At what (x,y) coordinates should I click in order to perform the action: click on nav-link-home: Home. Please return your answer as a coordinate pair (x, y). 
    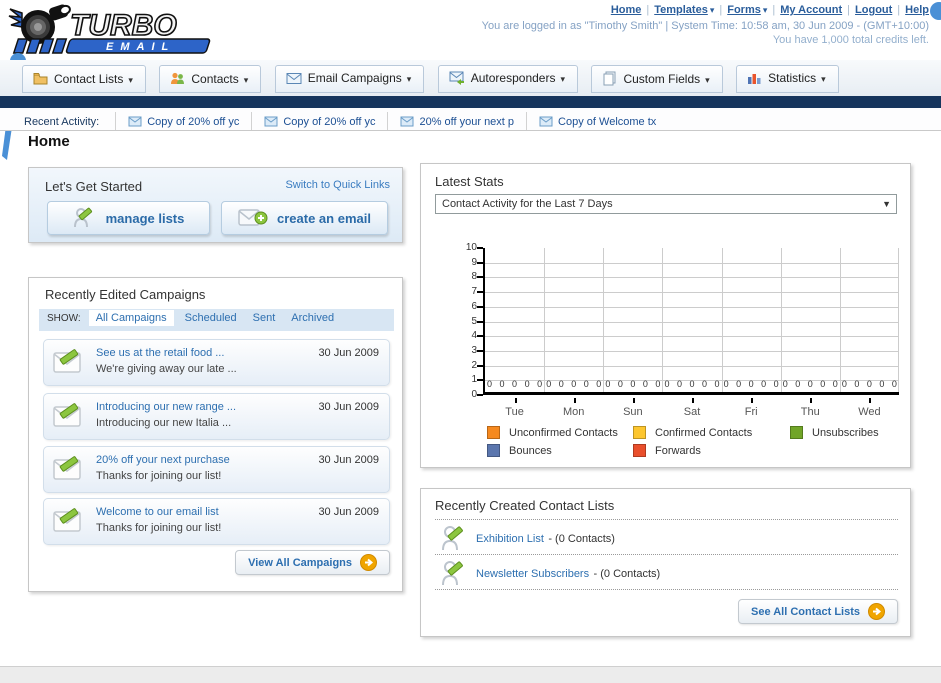
    Looking at the image, I should click on (626, 10).